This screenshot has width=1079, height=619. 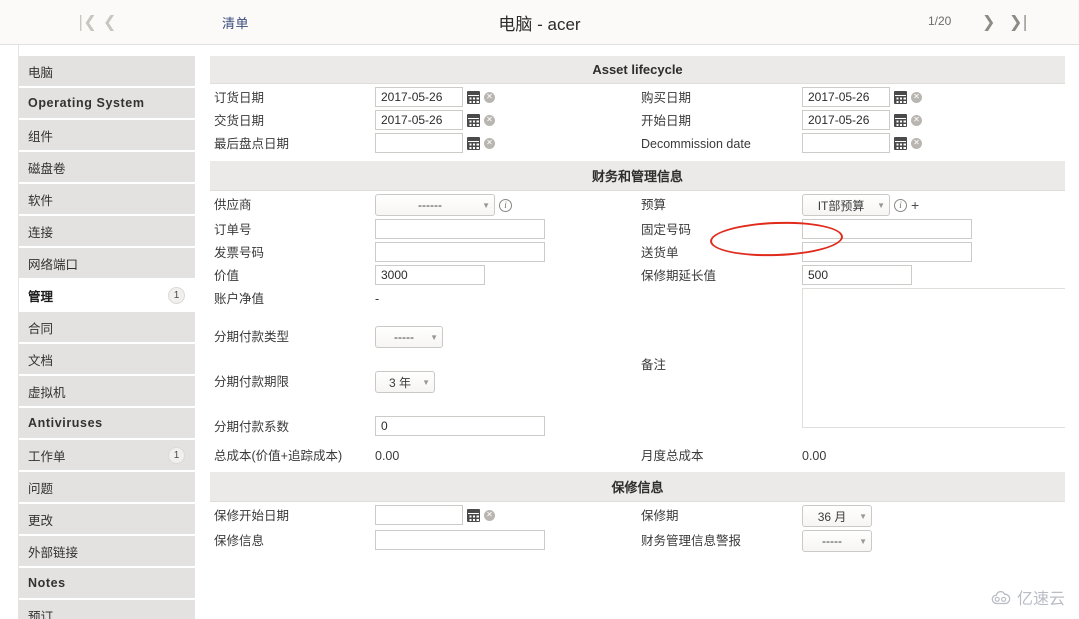 What do you see at coordinates (107, 423) in the screenshot?
I see `sidebar-item-11: Antiviruses` at bounding box center [107, 423].